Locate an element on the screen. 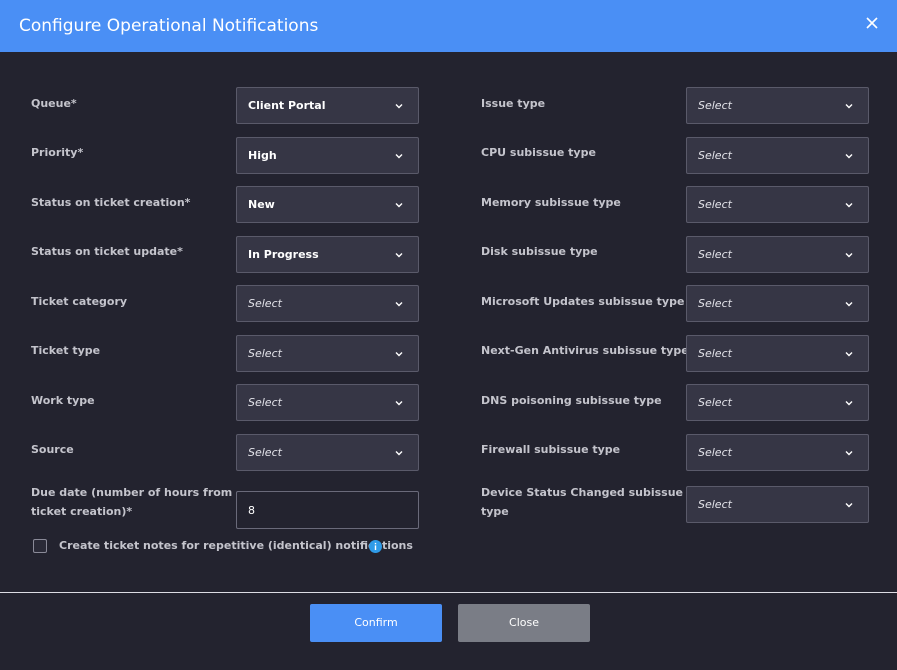 Image resolution: width=897 pixels, height=670 pixels. repetitive-notes-checkbox is located at coordinates (40, 546).